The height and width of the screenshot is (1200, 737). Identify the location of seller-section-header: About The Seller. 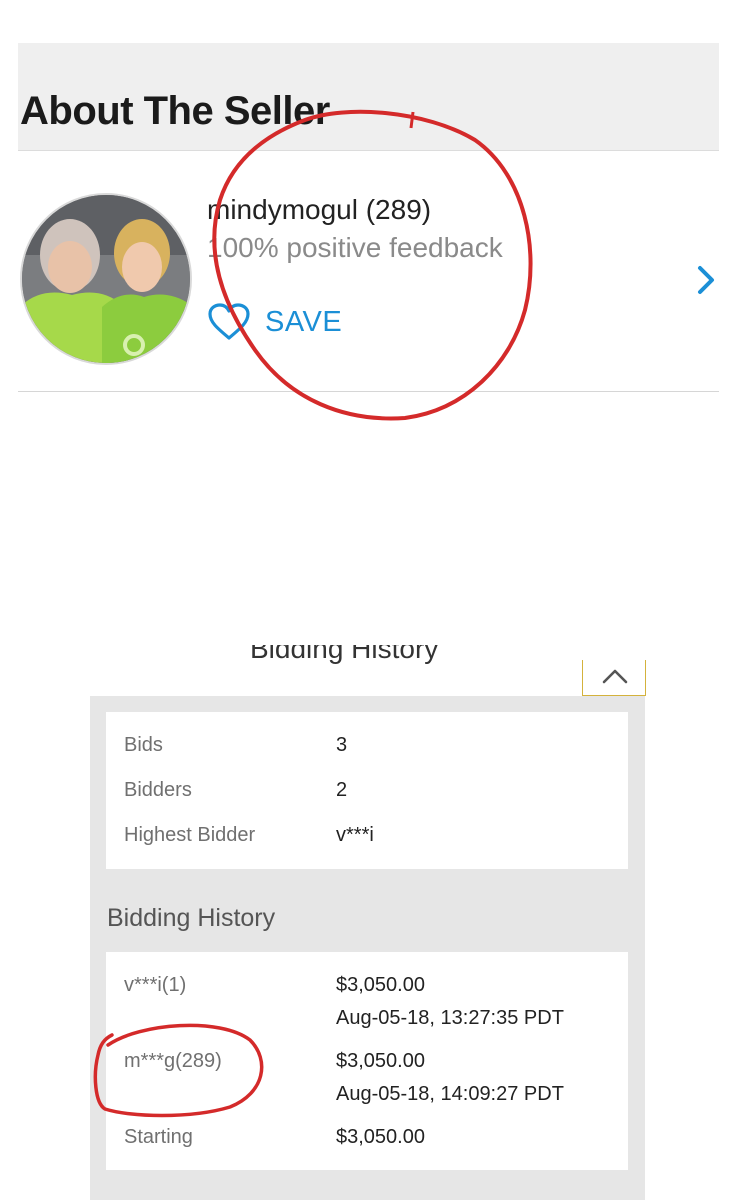
(368, 97).